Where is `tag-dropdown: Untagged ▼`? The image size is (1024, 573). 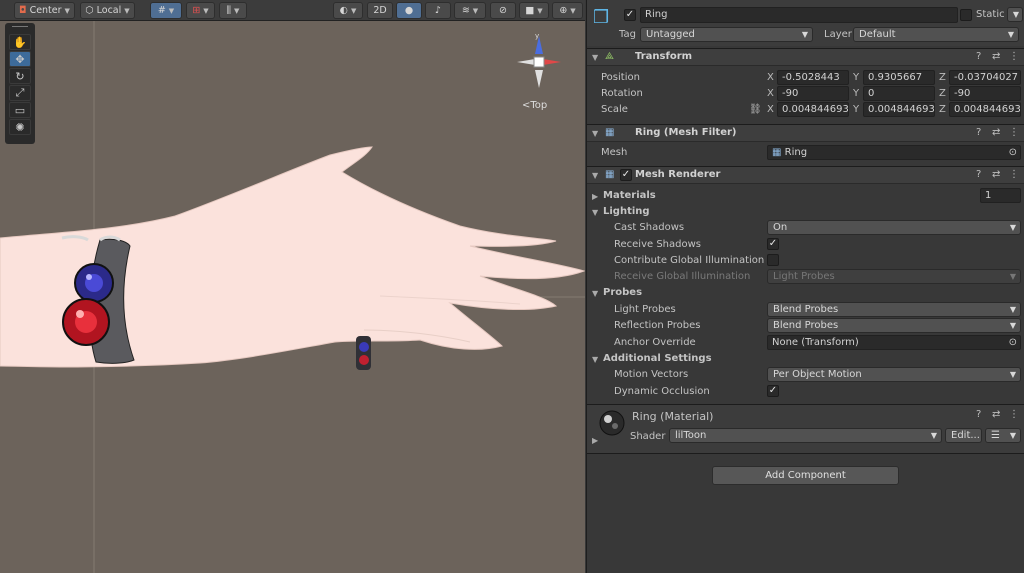 tag-dropdown: Untagged ▼ is located at coordinates (726, 34).